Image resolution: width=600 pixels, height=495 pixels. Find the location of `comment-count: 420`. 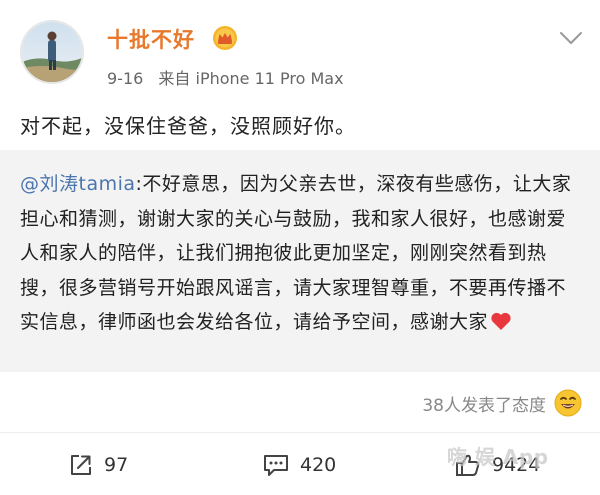

comment-count: 420 is located at coordinates (318, 465).